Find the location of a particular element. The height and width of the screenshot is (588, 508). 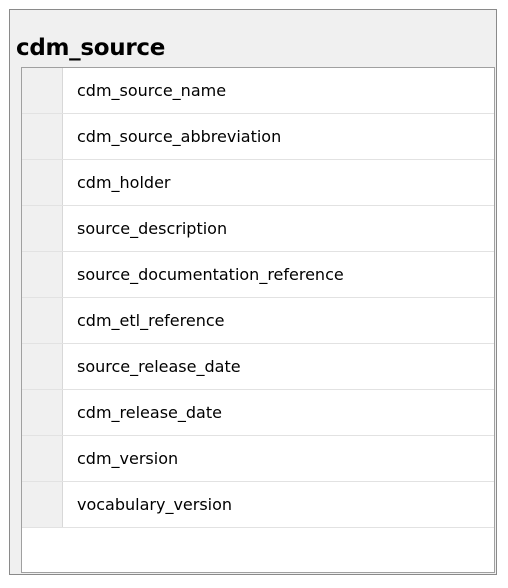

column-row: cdm_etl_reference is located at coordinates (258, 321).